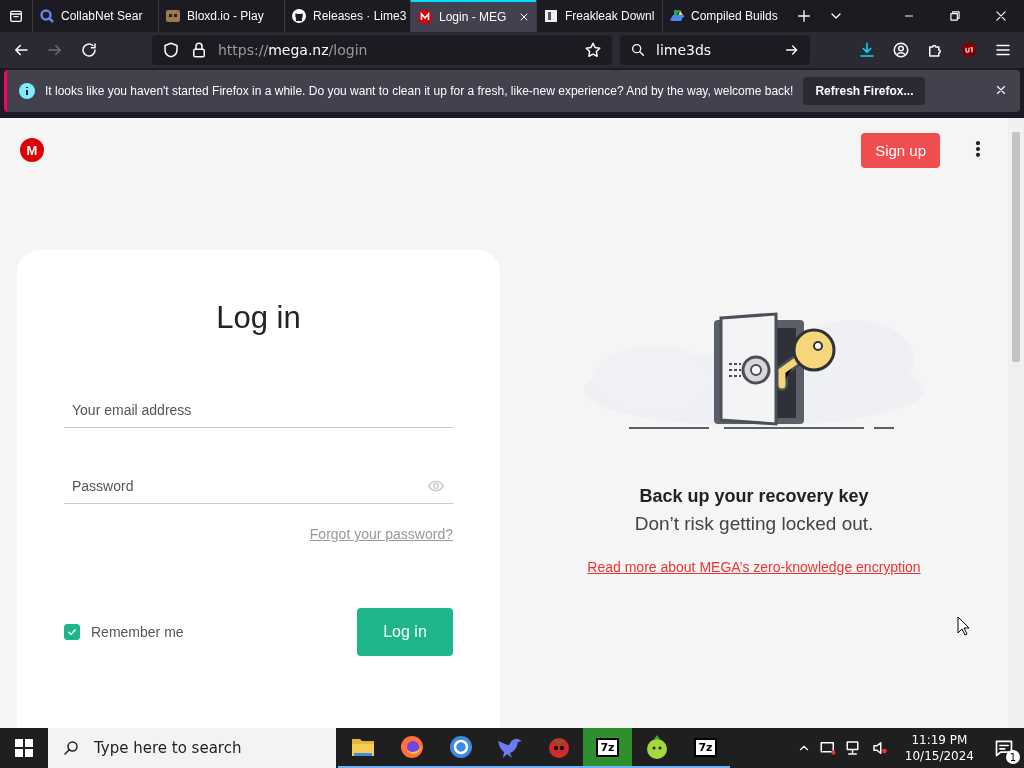  Describe the element at coordinates (411, 747) in the screenshot. I see `fox-globe-icon` at that location.